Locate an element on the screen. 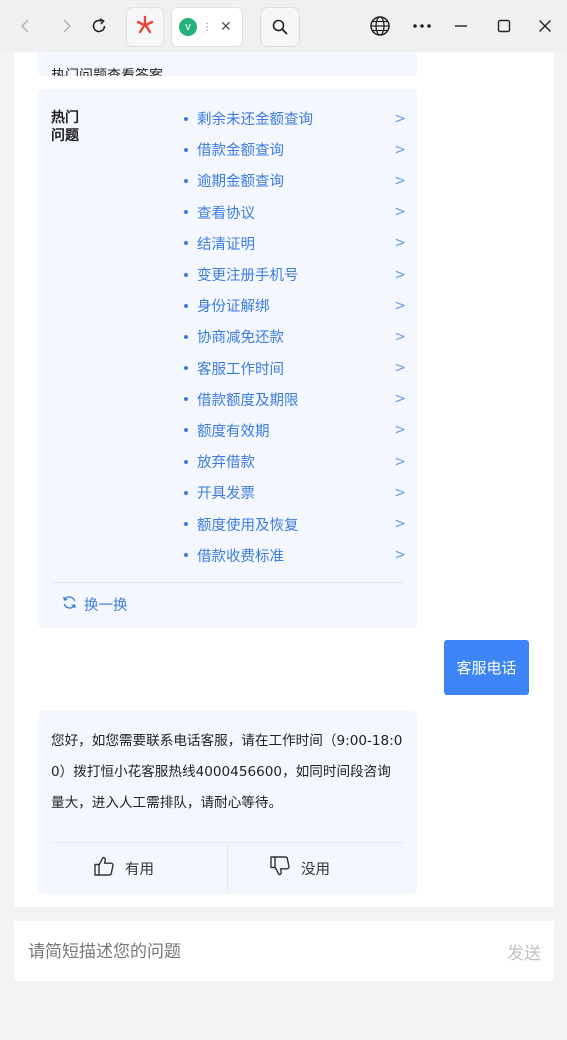  hot-question-label: 借款金额查询 is located at coordinates (240, 151).